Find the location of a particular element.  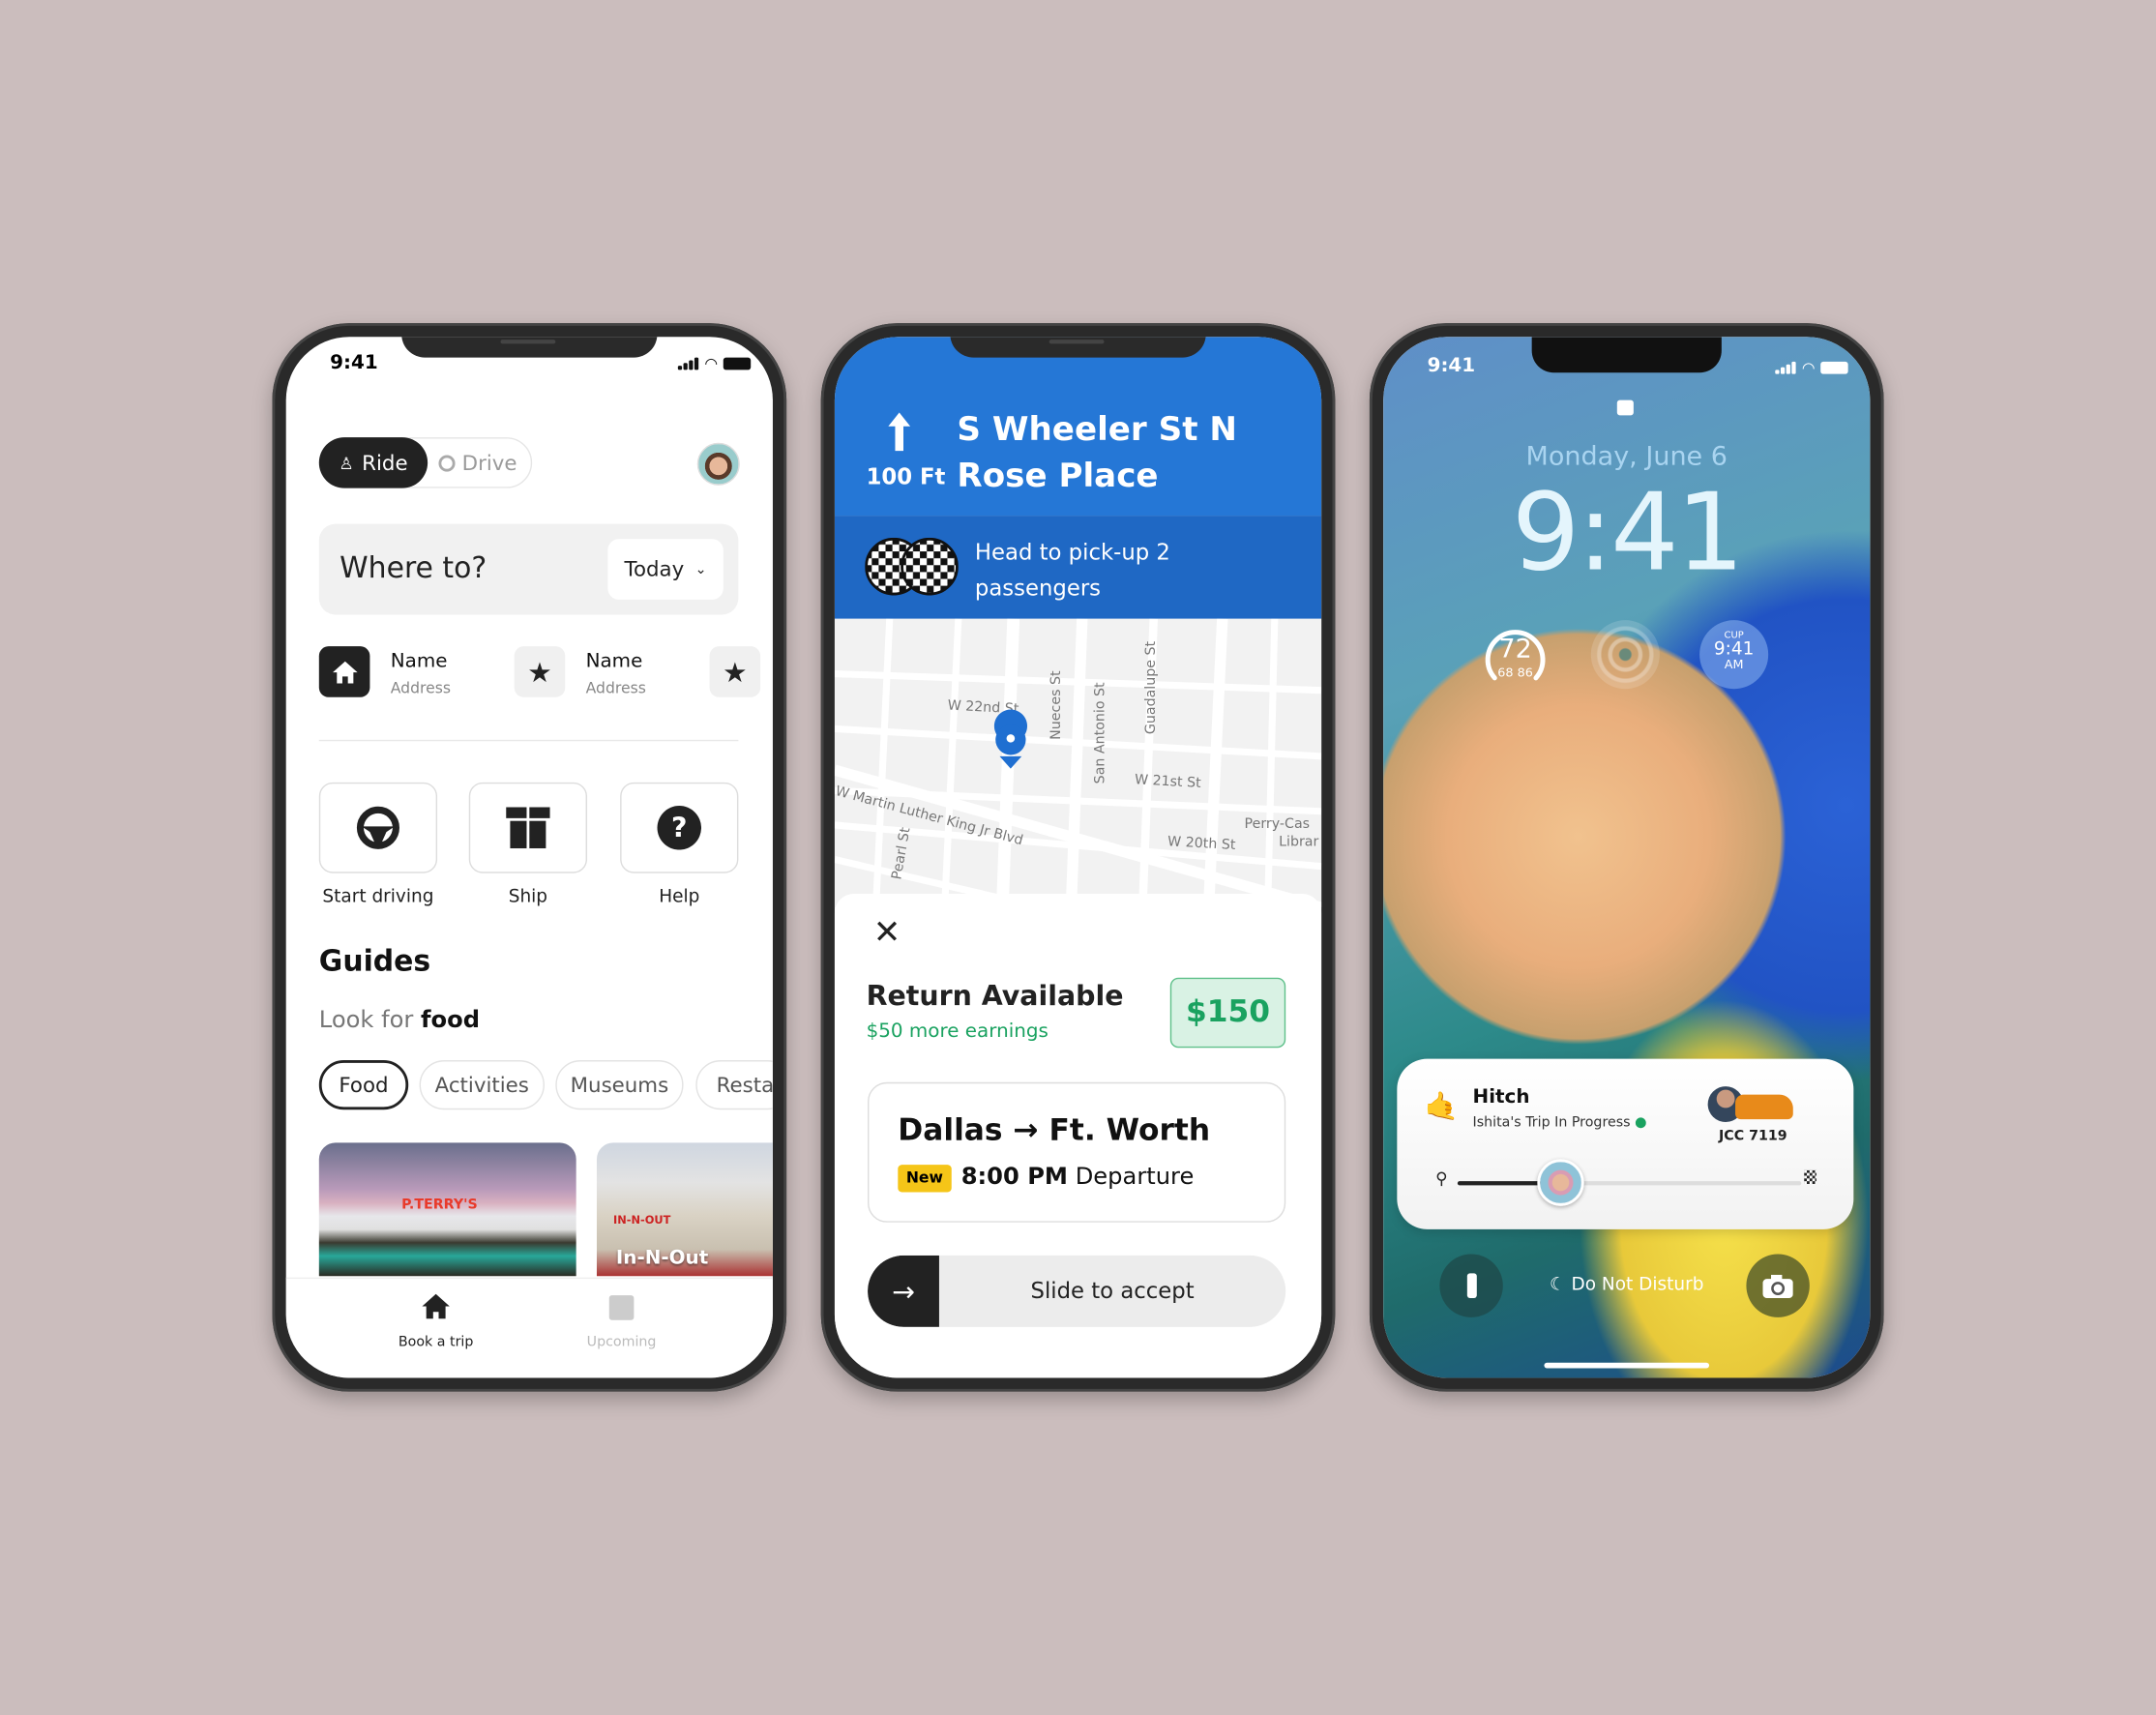

license-plate: JCC 7119 is located at coordinates (1753, 1136).